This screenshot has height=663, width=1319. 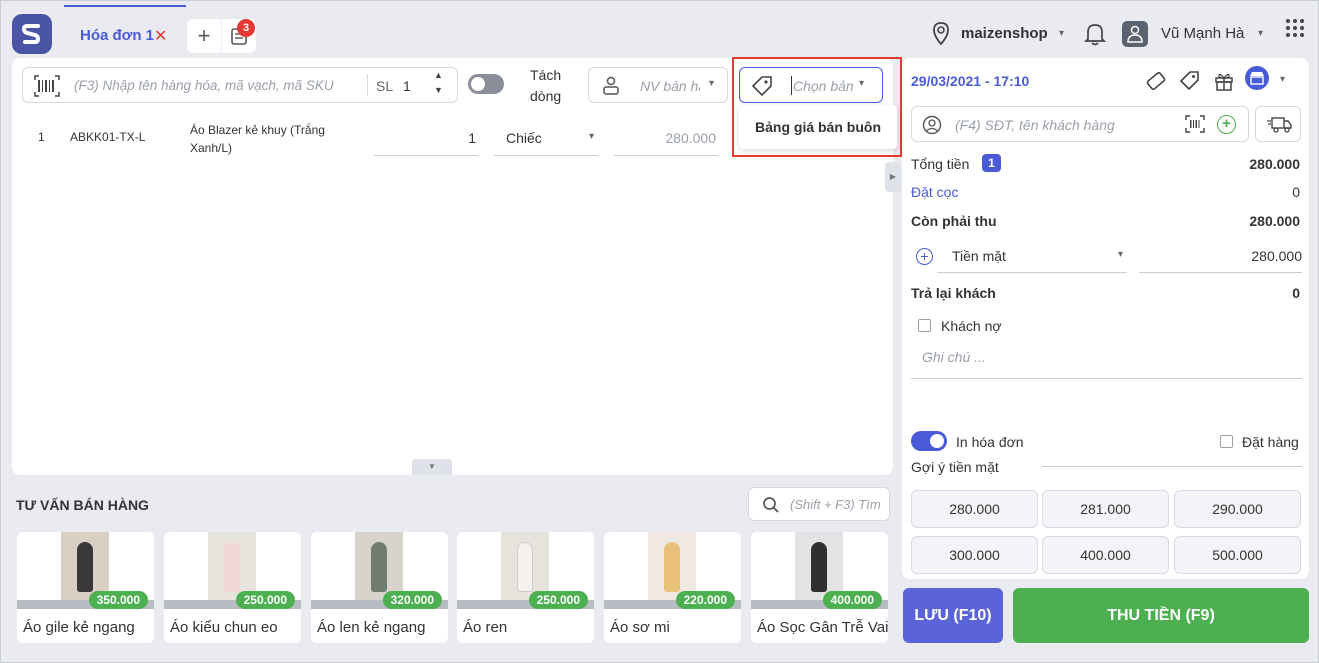 What do you see at coordinates (1296, 192) in the screenshot?
I see `deposit-value: 0` at bounding box center [1296, 192].